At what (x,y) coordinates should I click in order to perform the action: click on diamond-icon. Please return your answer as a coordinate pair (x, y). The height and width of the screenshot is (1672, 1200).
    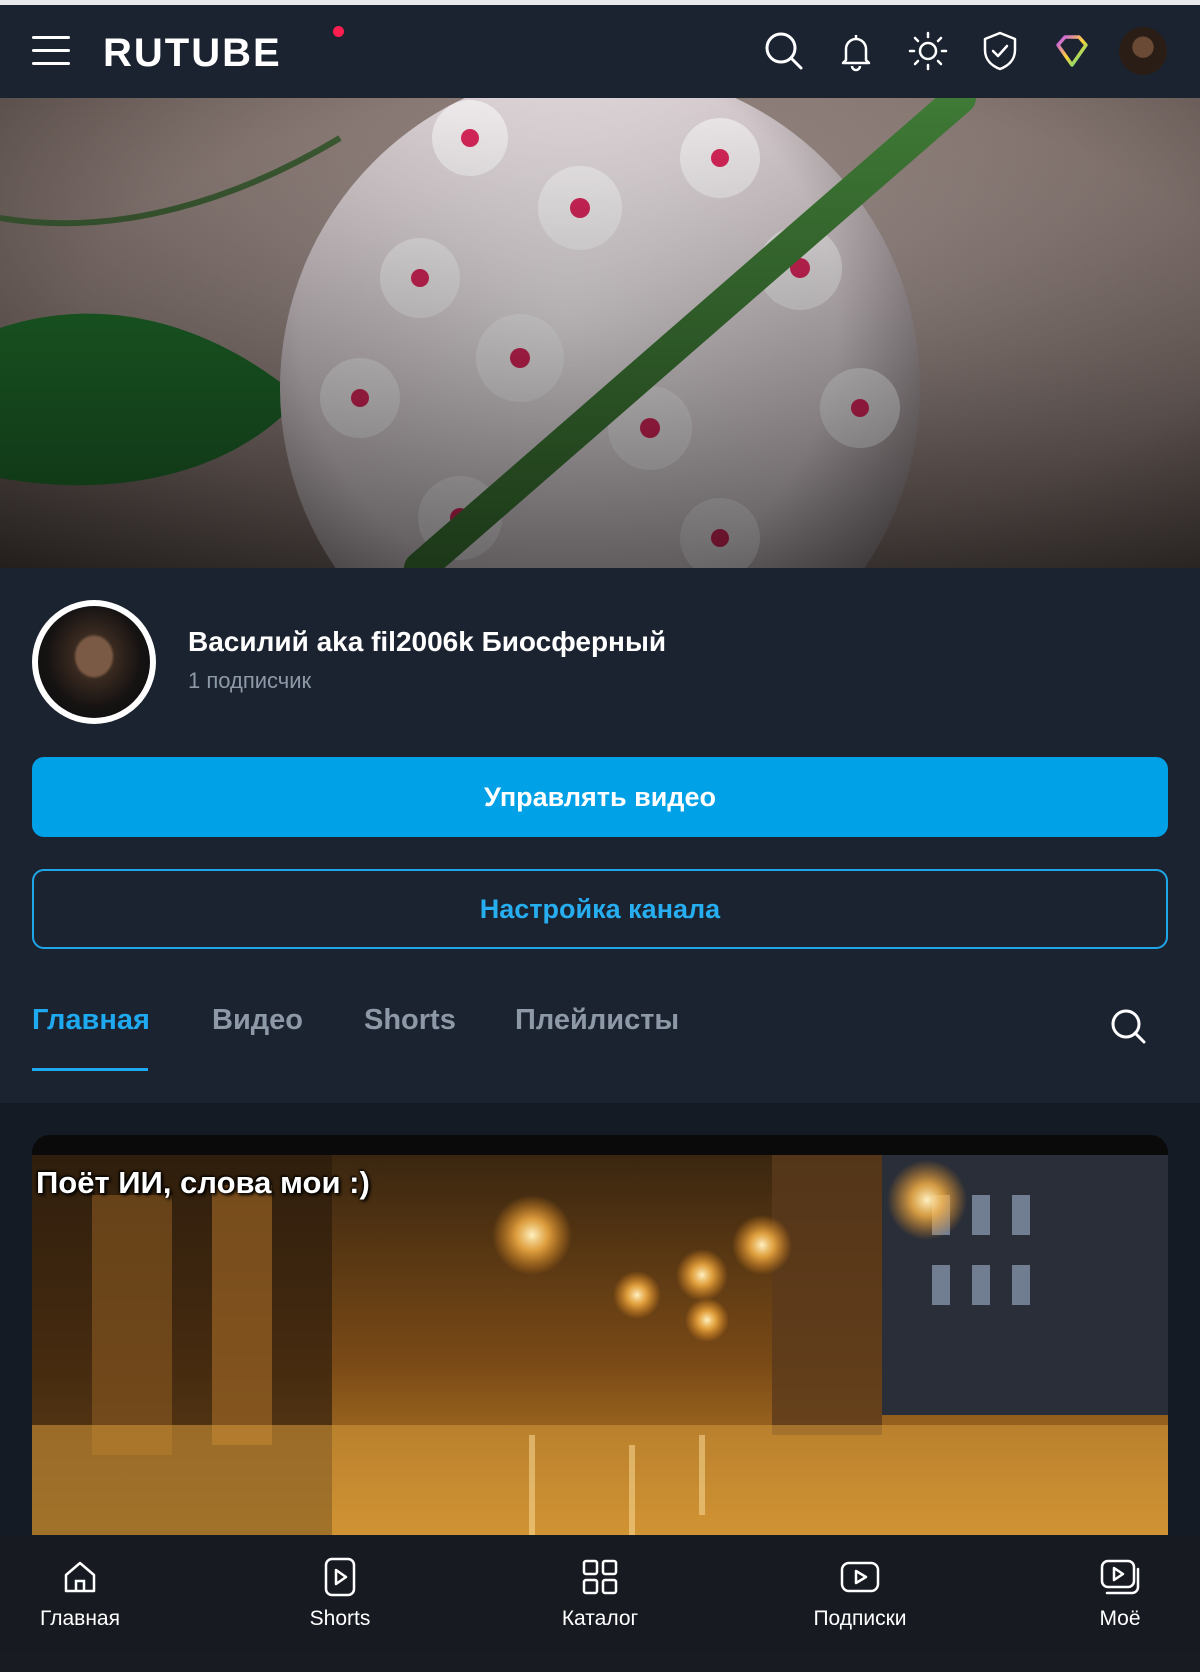
    Looking at the image, I should click on (1072, 51).